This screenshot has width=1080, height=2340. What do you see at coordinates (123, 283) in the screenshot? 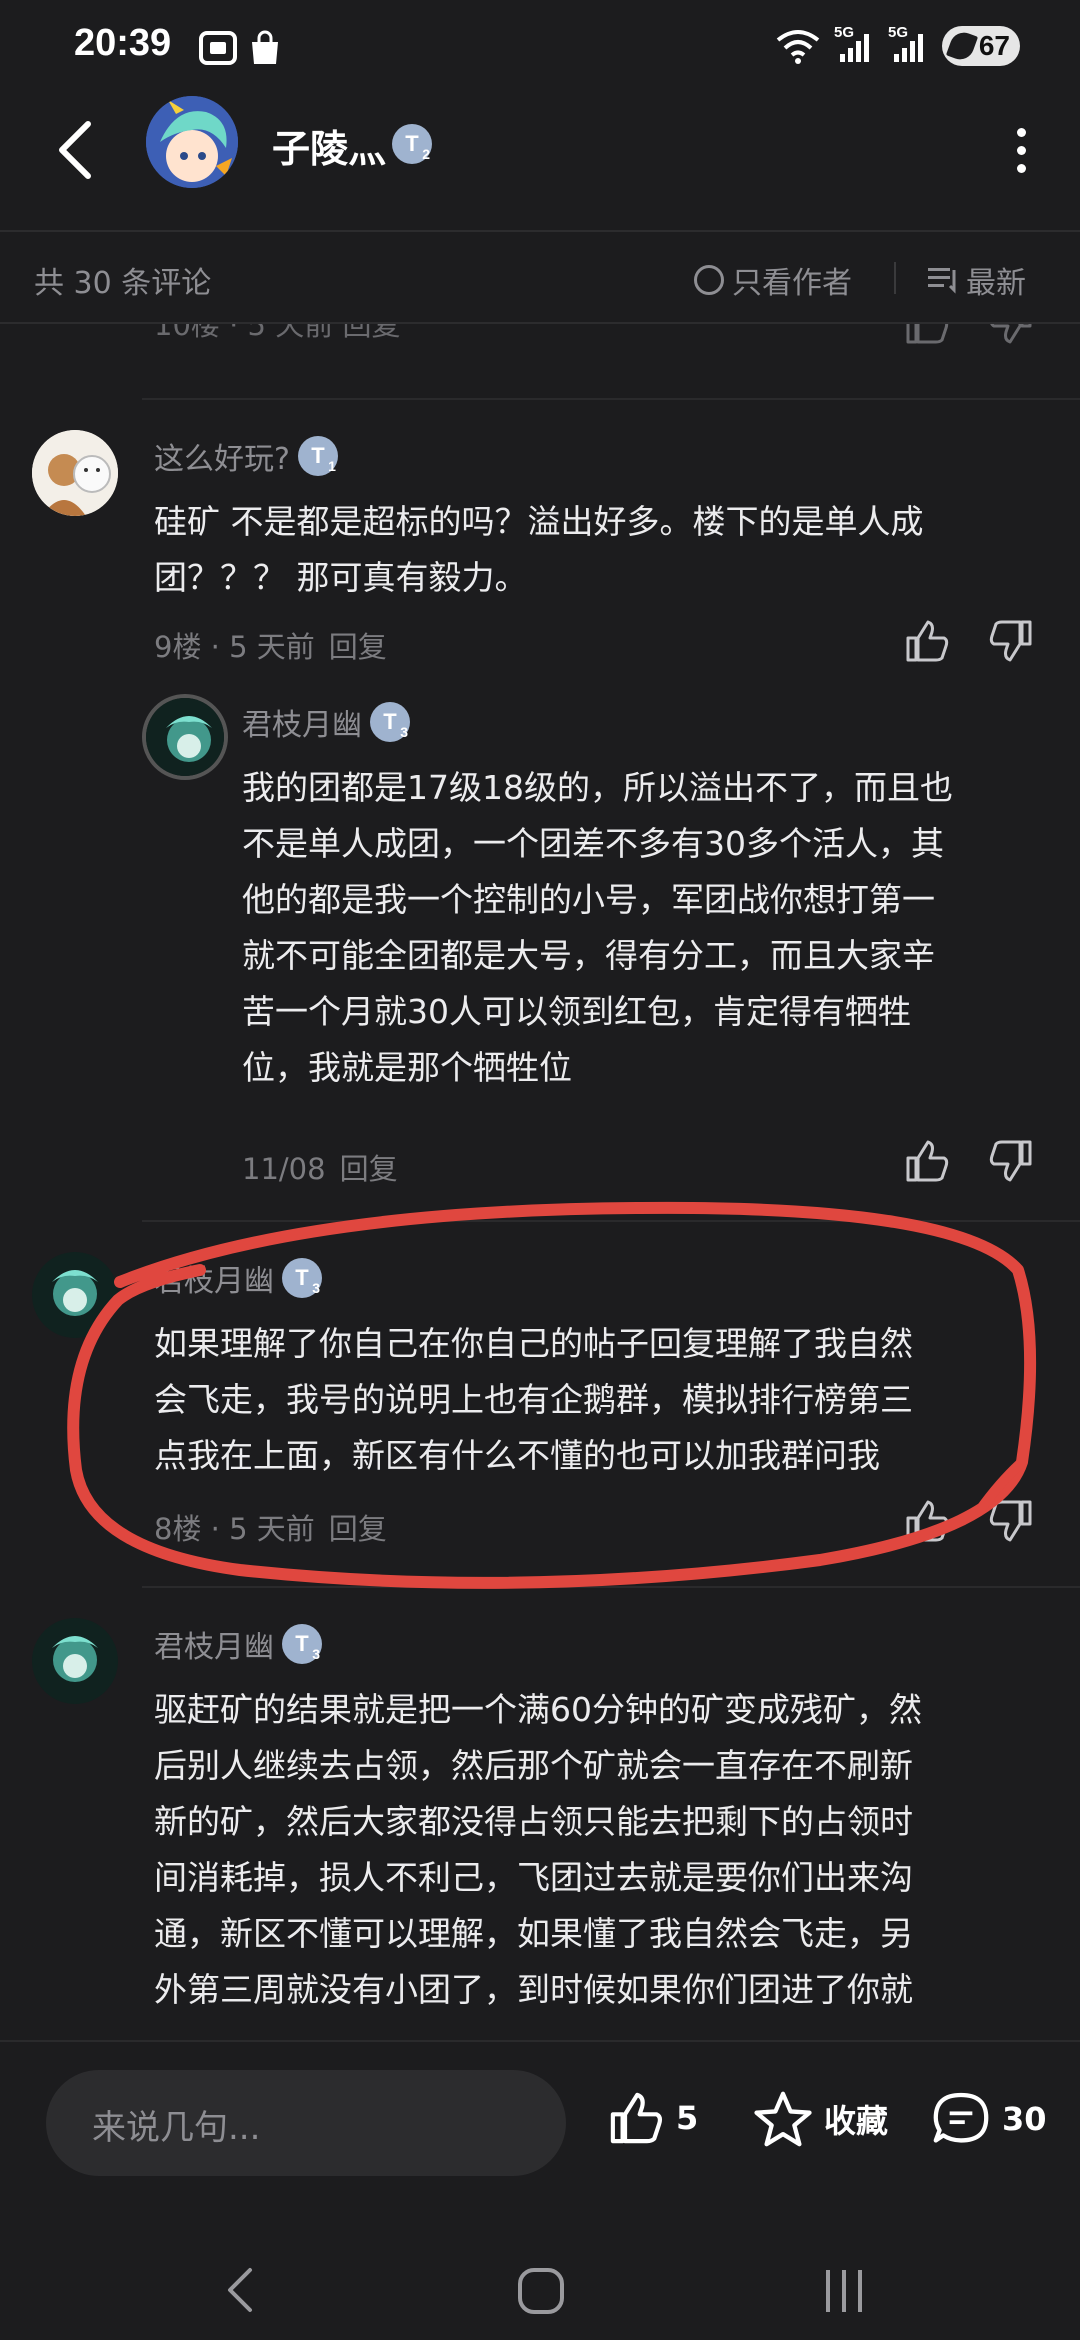
I see `comment-count: 共 30 条评论` at bounding box center [123, 283].